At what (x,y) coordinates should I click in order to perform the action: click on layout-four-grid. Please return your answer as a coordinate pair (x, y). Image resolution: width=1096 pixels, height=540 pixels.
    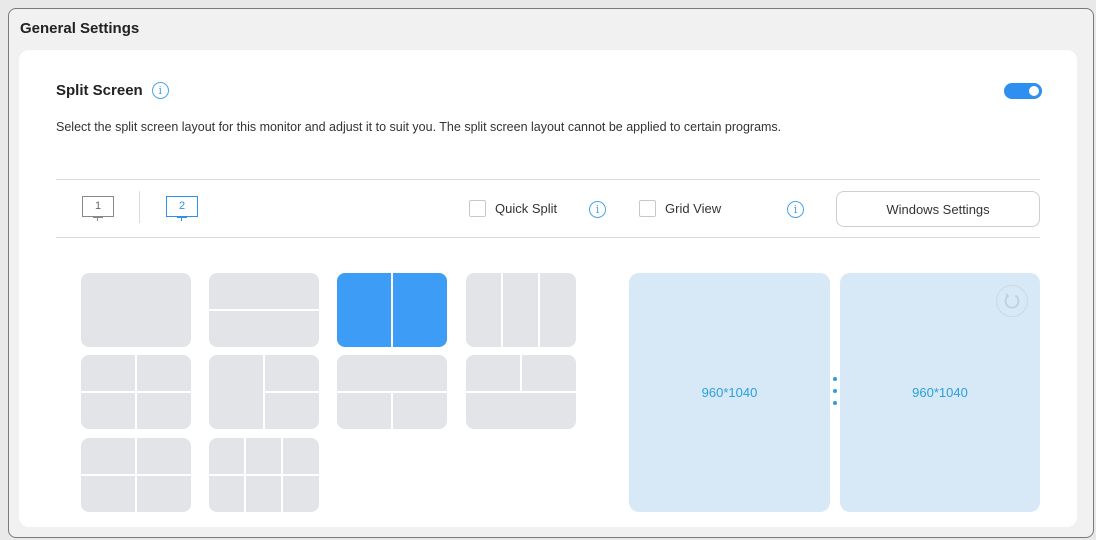
    Looking at the image, I should click on (136, 475).